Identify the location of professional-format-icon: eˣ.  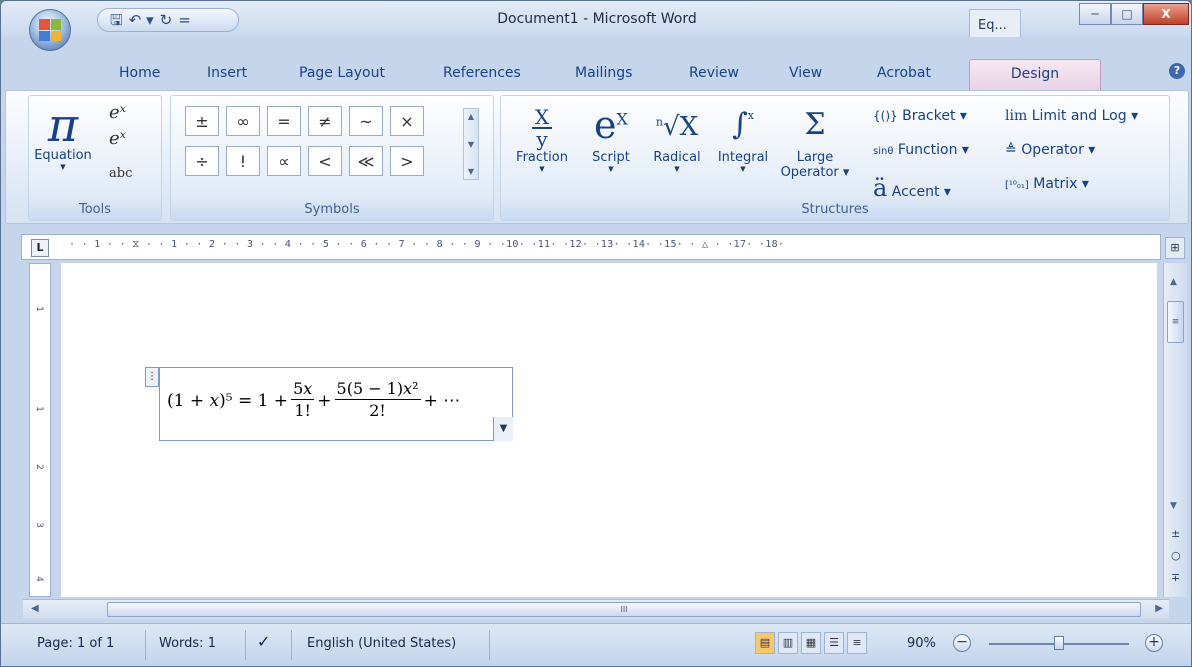
(117, 113).